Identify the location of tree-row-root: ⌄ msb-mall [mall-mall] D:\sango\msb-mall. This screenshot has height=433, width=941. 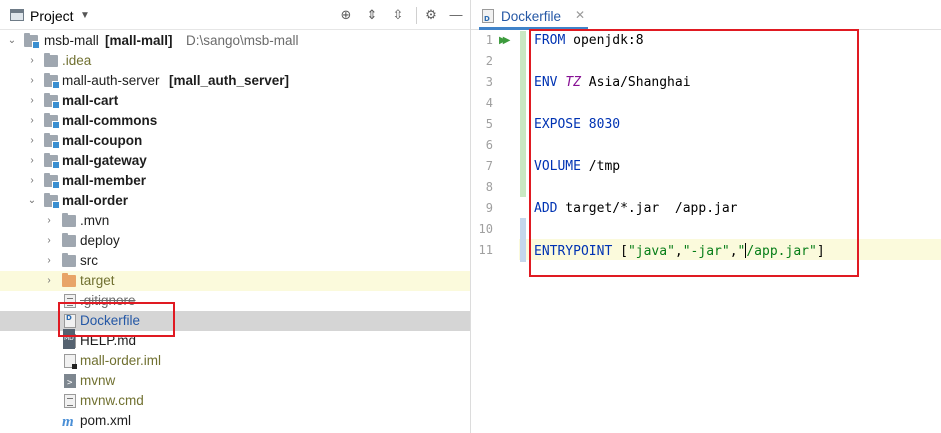
(235, 41).